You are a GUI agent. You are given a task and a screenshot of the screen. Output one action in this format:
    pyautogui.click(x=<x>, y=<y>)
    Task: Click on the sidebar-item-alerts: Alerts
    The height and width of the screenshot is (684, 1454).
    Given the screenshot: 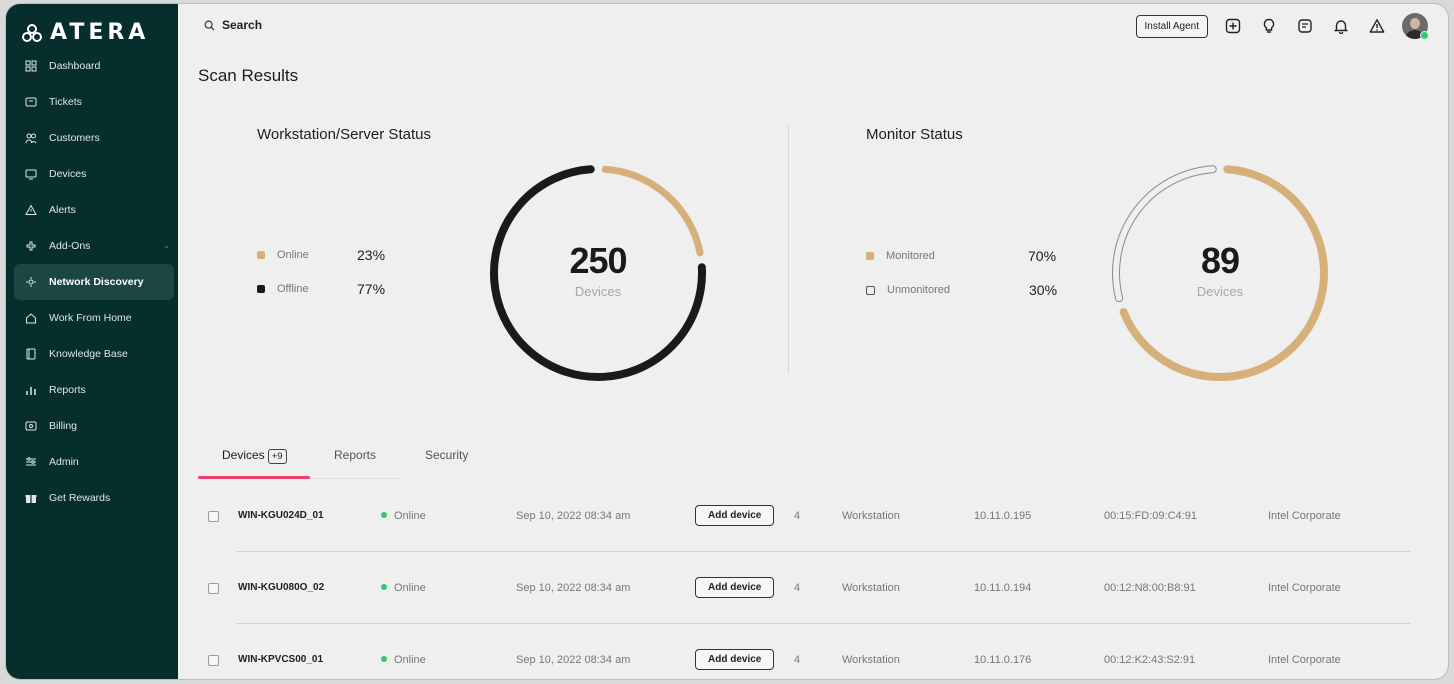 What is the action you would take?
    pyautogui.click(x=92, y=210)
    